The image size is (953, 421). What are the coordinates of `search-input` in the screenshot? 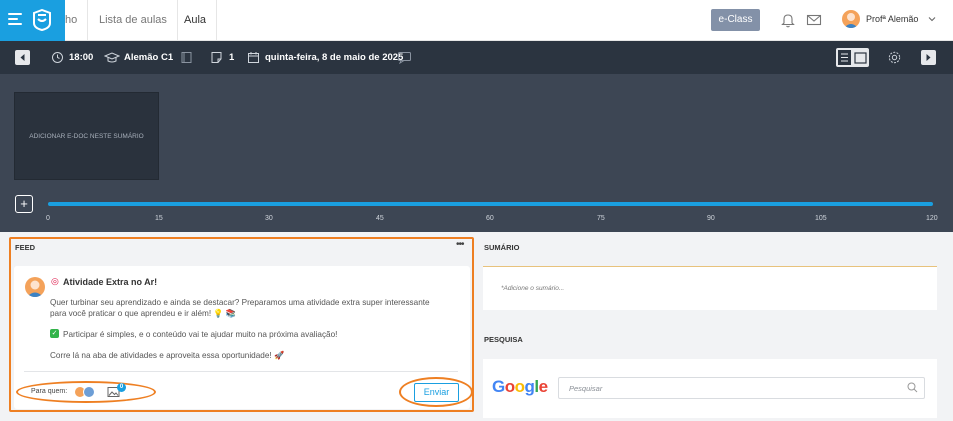 It's located at (741, 388).